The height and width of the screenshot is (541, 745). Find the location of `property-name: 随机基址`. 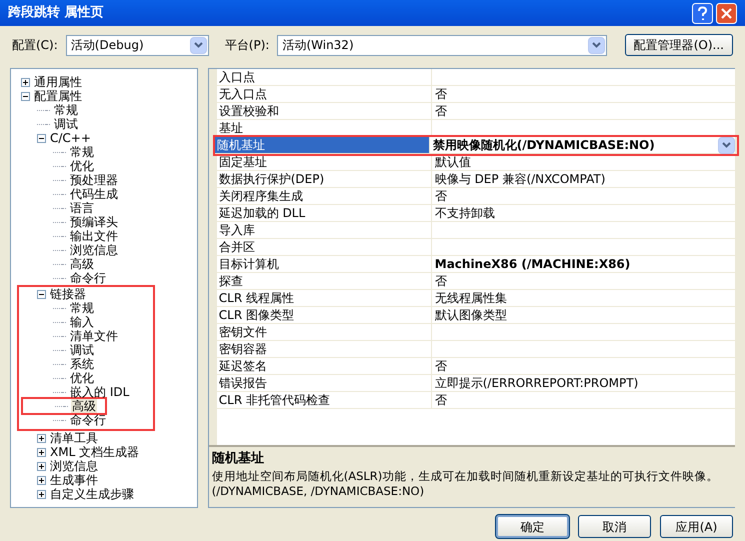

property-name: 随机基址 is located at coordinates (322, 145).